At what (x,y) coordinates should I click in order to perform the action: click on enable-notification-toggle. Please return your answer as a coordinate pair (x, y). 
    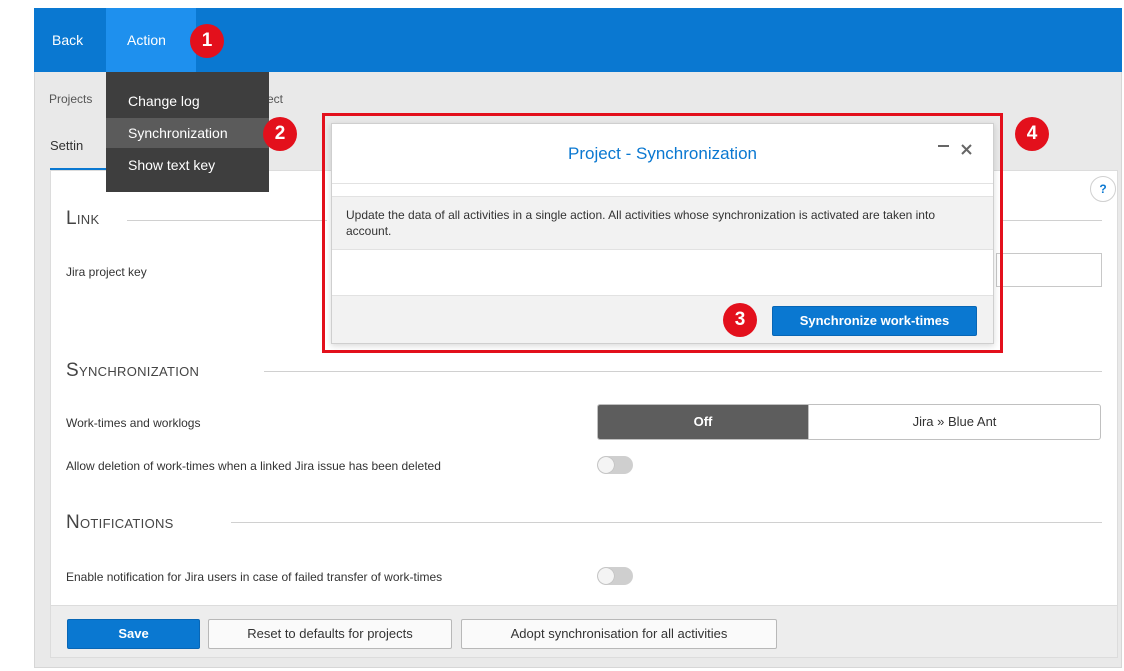
    Looking at the image, I should click on (615, 576).